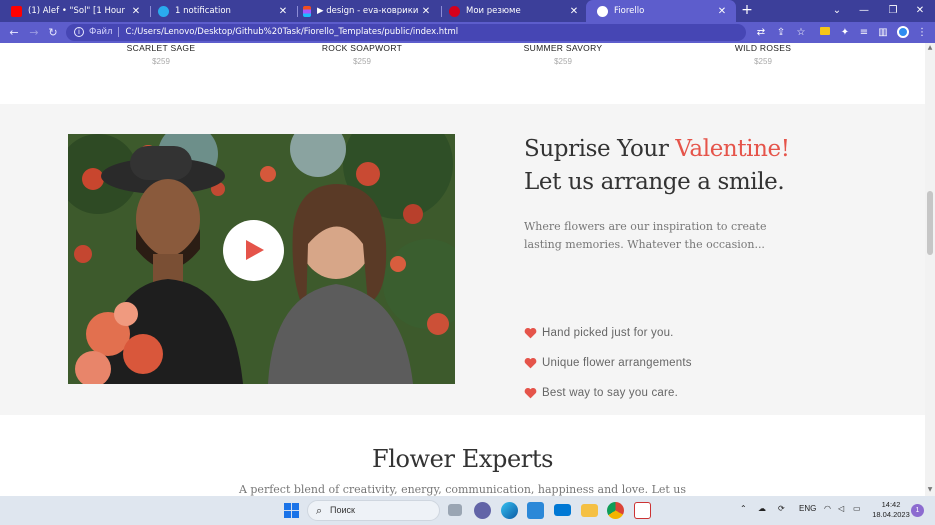 The width and height of the screenshot is (935, 525). What do you see at coordinates (857, 508) in the screenshot?
I see `battery-icon: ▭` at bounding box center [857, 508].